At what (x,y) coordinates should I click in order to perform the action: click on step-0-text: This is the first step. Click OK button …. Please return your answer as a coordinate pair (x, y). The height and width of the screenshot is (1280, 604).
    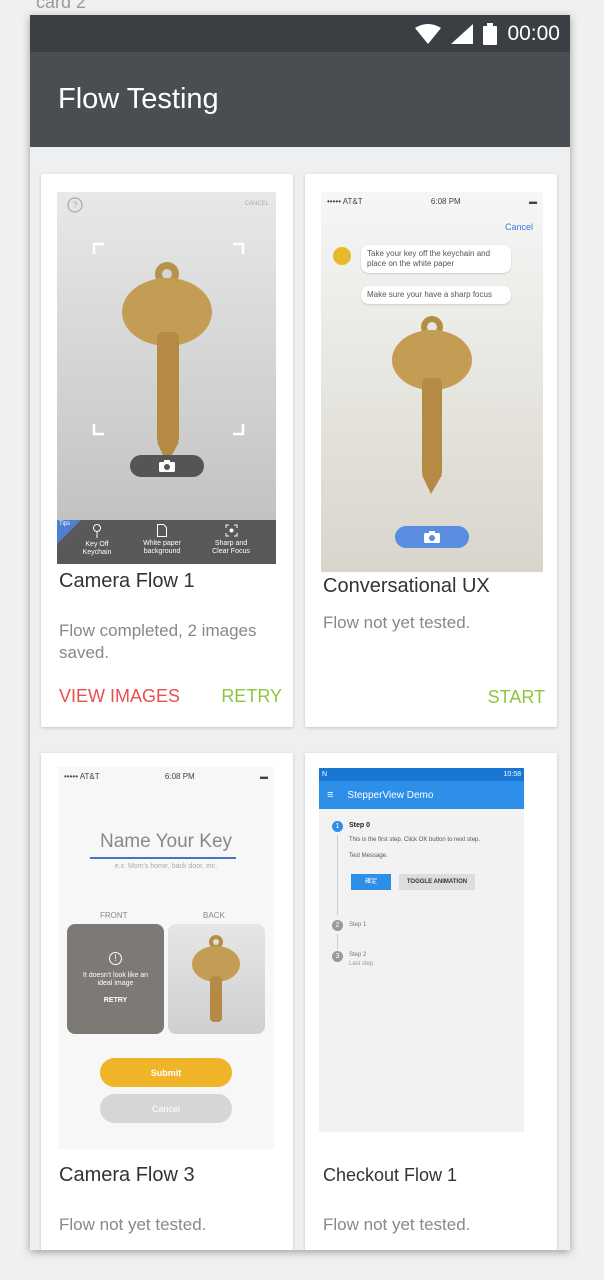
    Looking at the image, I should click on (415, 840).